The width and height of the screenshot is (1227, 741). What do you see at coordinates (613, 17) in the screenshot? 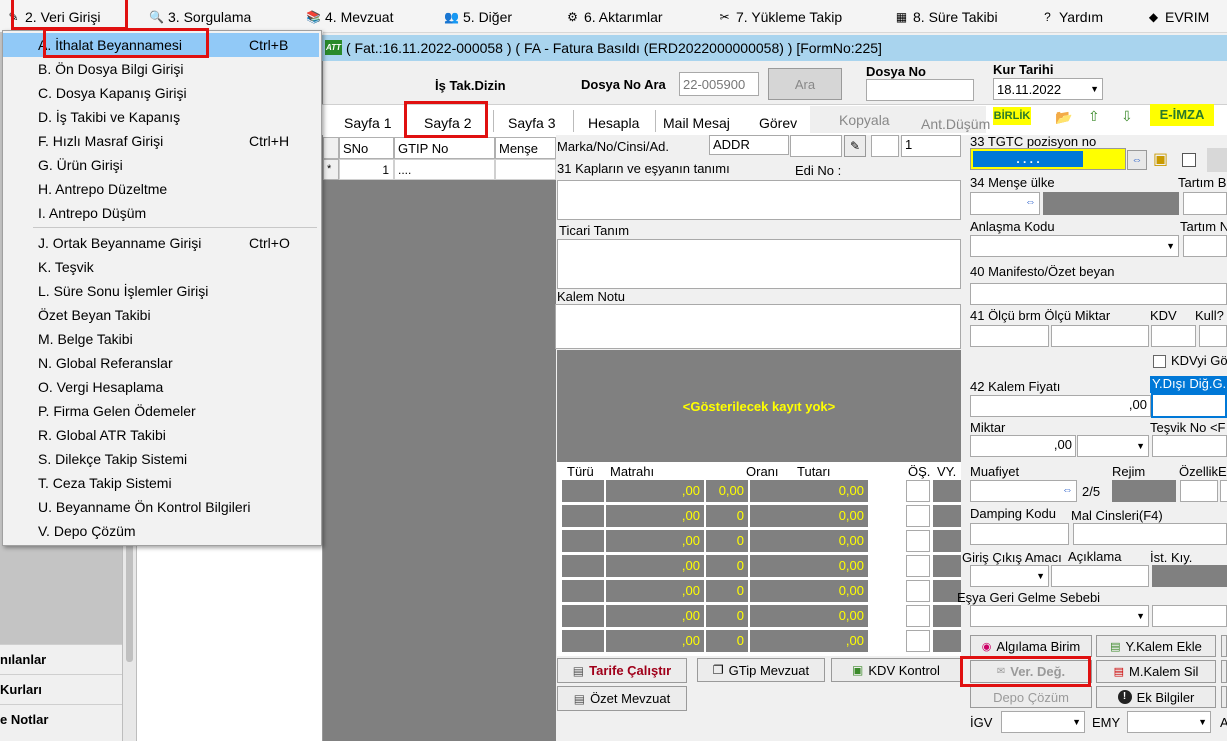
I see `menu-aktarimlar: ⚙ 6. Aktarımlar` at bounding box center [613, 17].